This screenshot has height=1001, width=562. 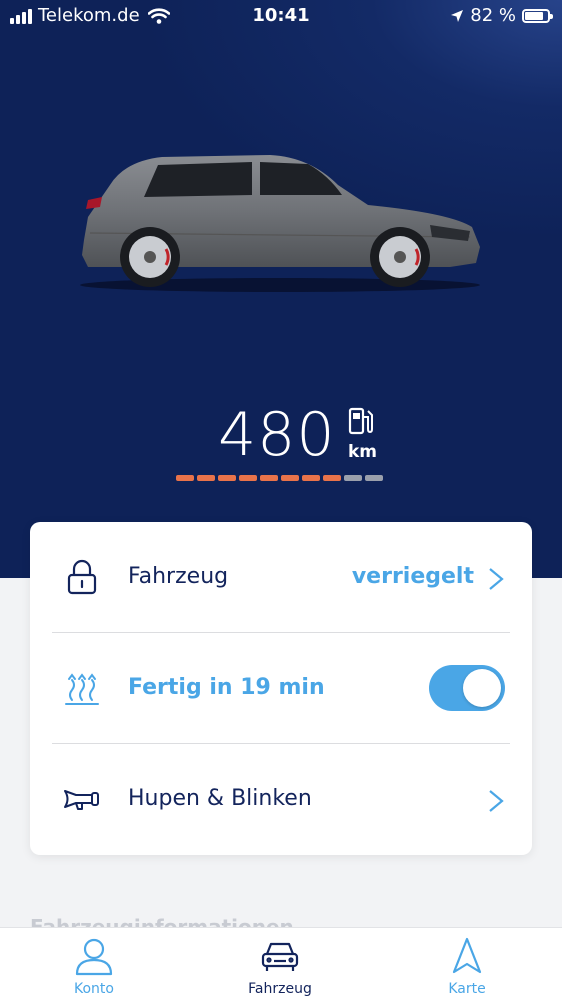 I want to click on battery-percent: 82 %, so click(x=493, y=15).